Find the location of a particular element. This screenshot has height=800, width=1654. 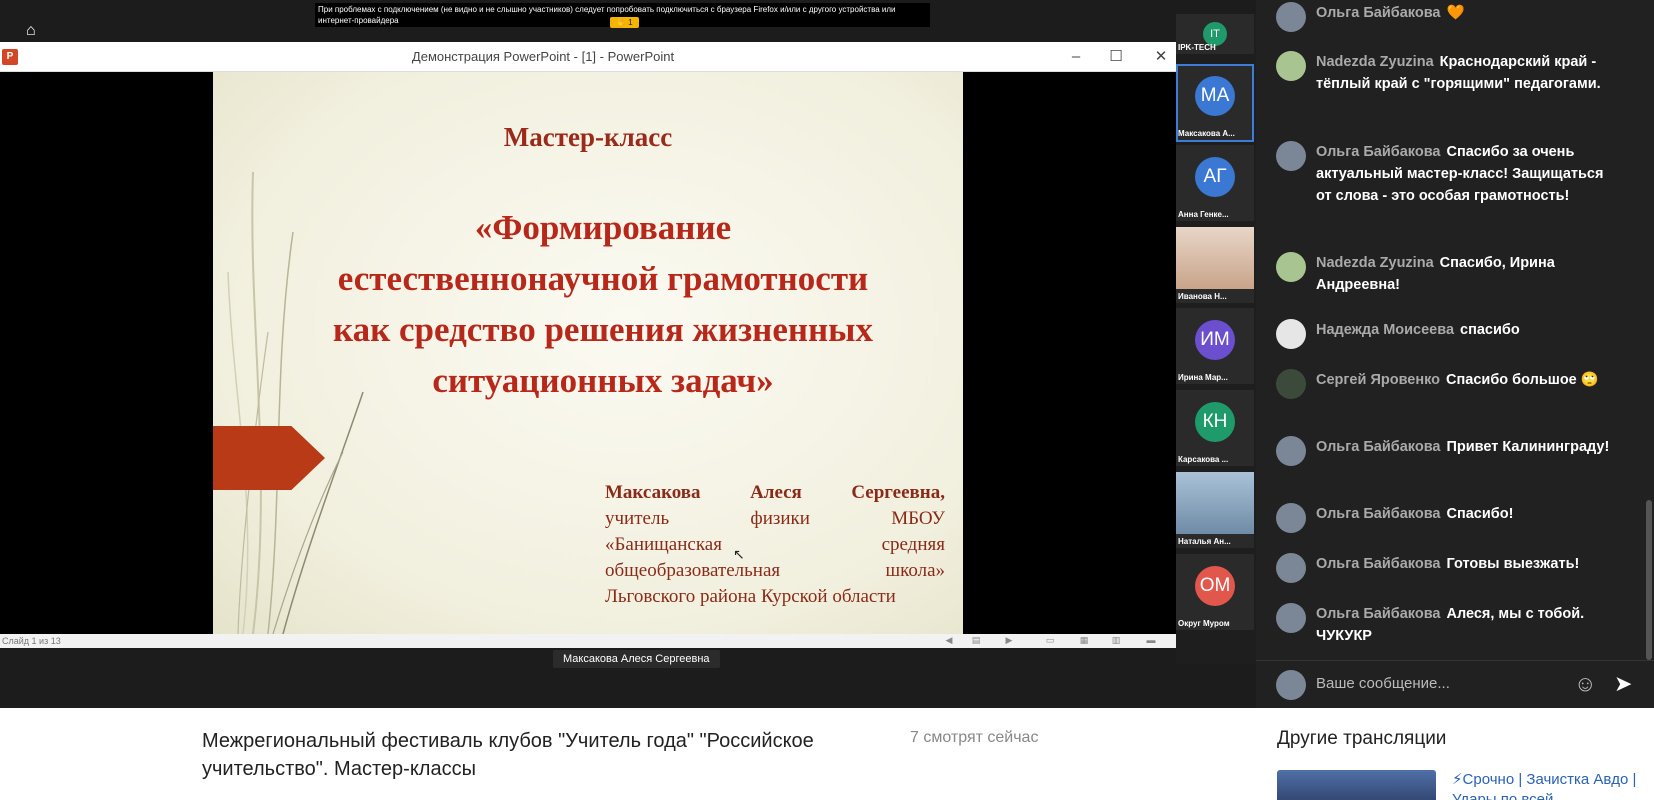

participant-avatar: ОМ is located at coordinates (1215, 586).